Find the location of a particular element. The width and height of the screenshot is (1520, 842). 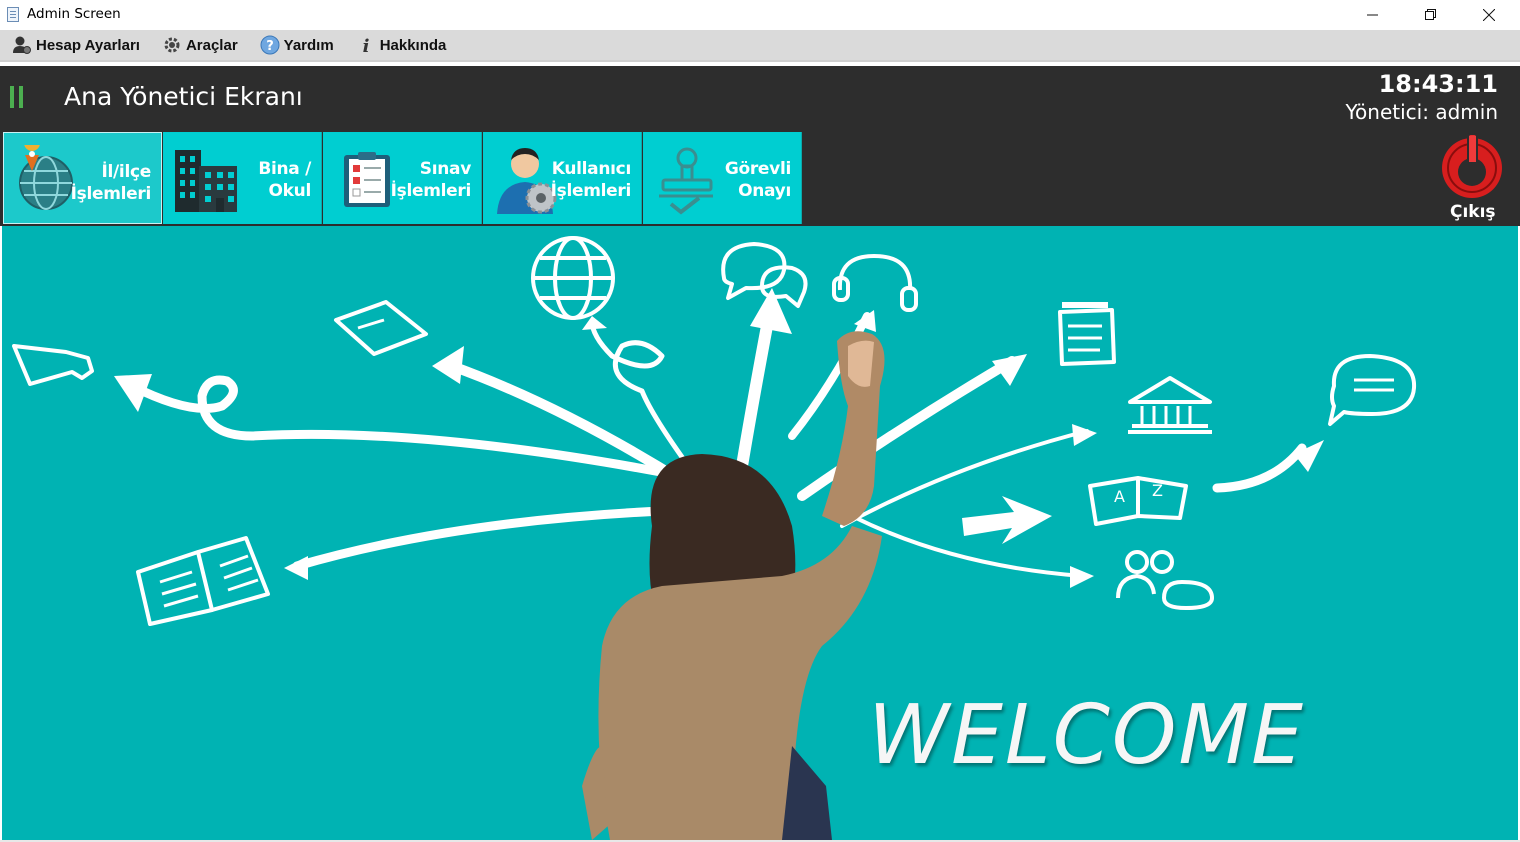

tile-label-line1: Kullanıcı is located at coordinates (591, 169).